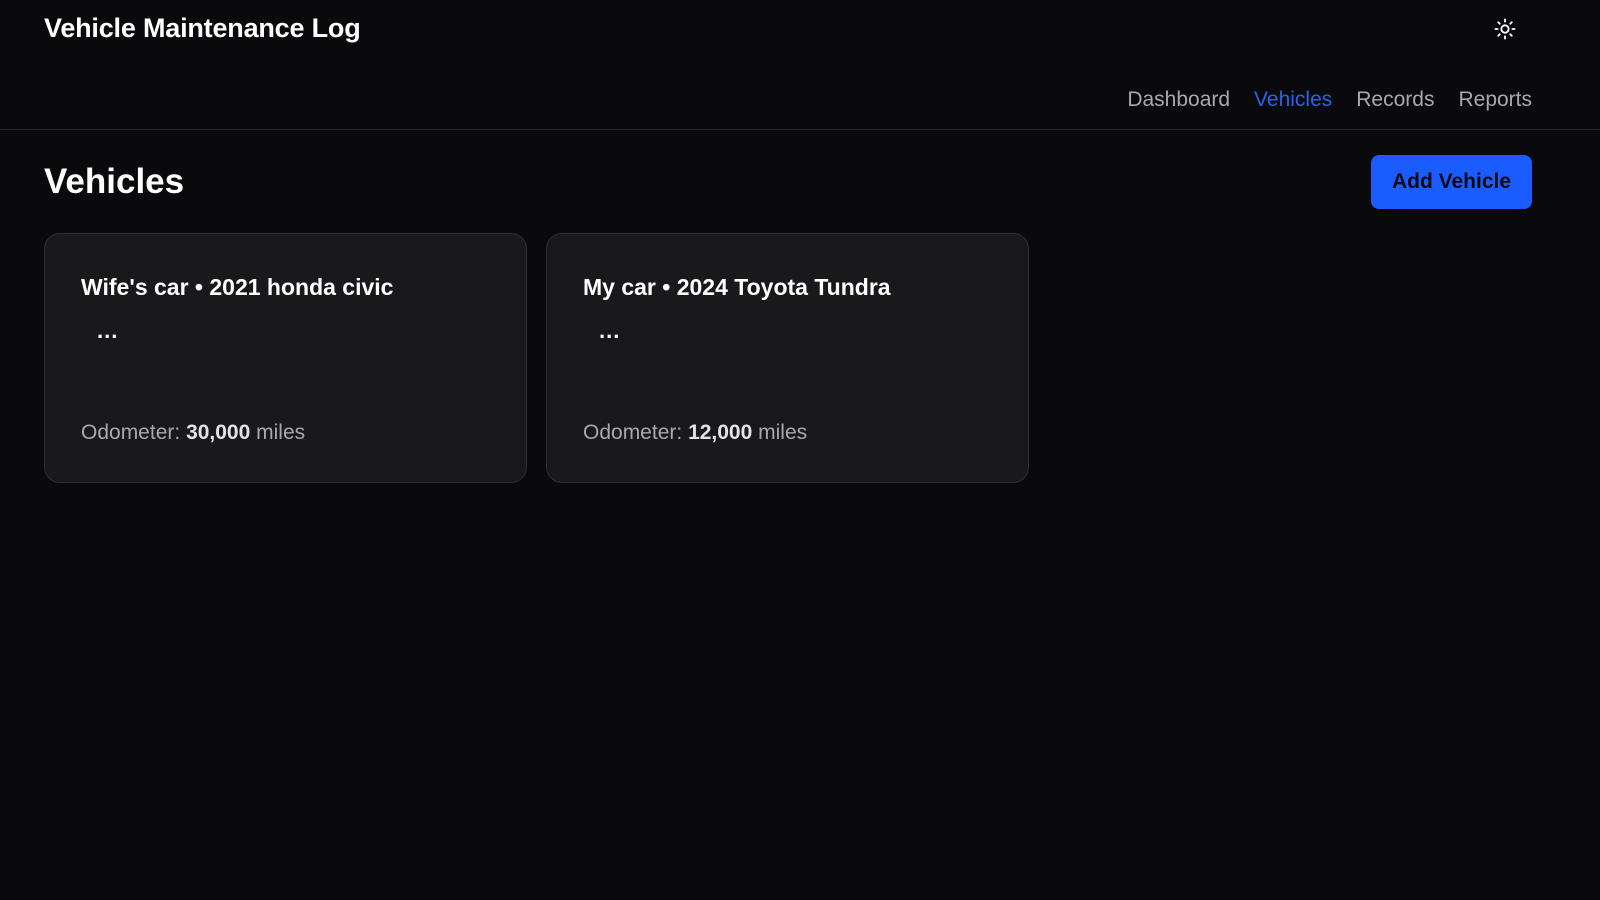 The image size is (1600, 900). I want to click on vehicle-odometer: Odometer: 12,000 miles, so click(695, 433).